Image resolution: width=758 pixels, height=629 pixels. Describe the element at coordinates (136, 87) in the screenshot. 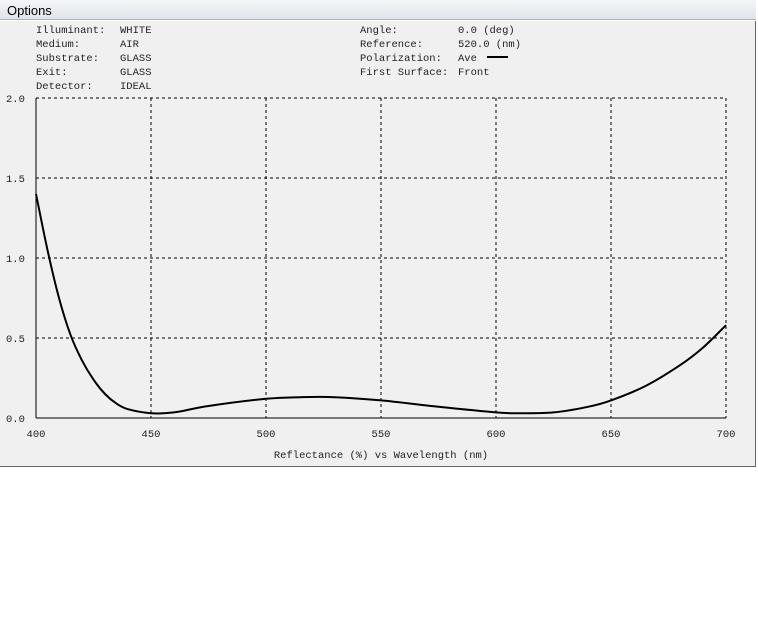

I see `info-value: IDEAL` at that location.